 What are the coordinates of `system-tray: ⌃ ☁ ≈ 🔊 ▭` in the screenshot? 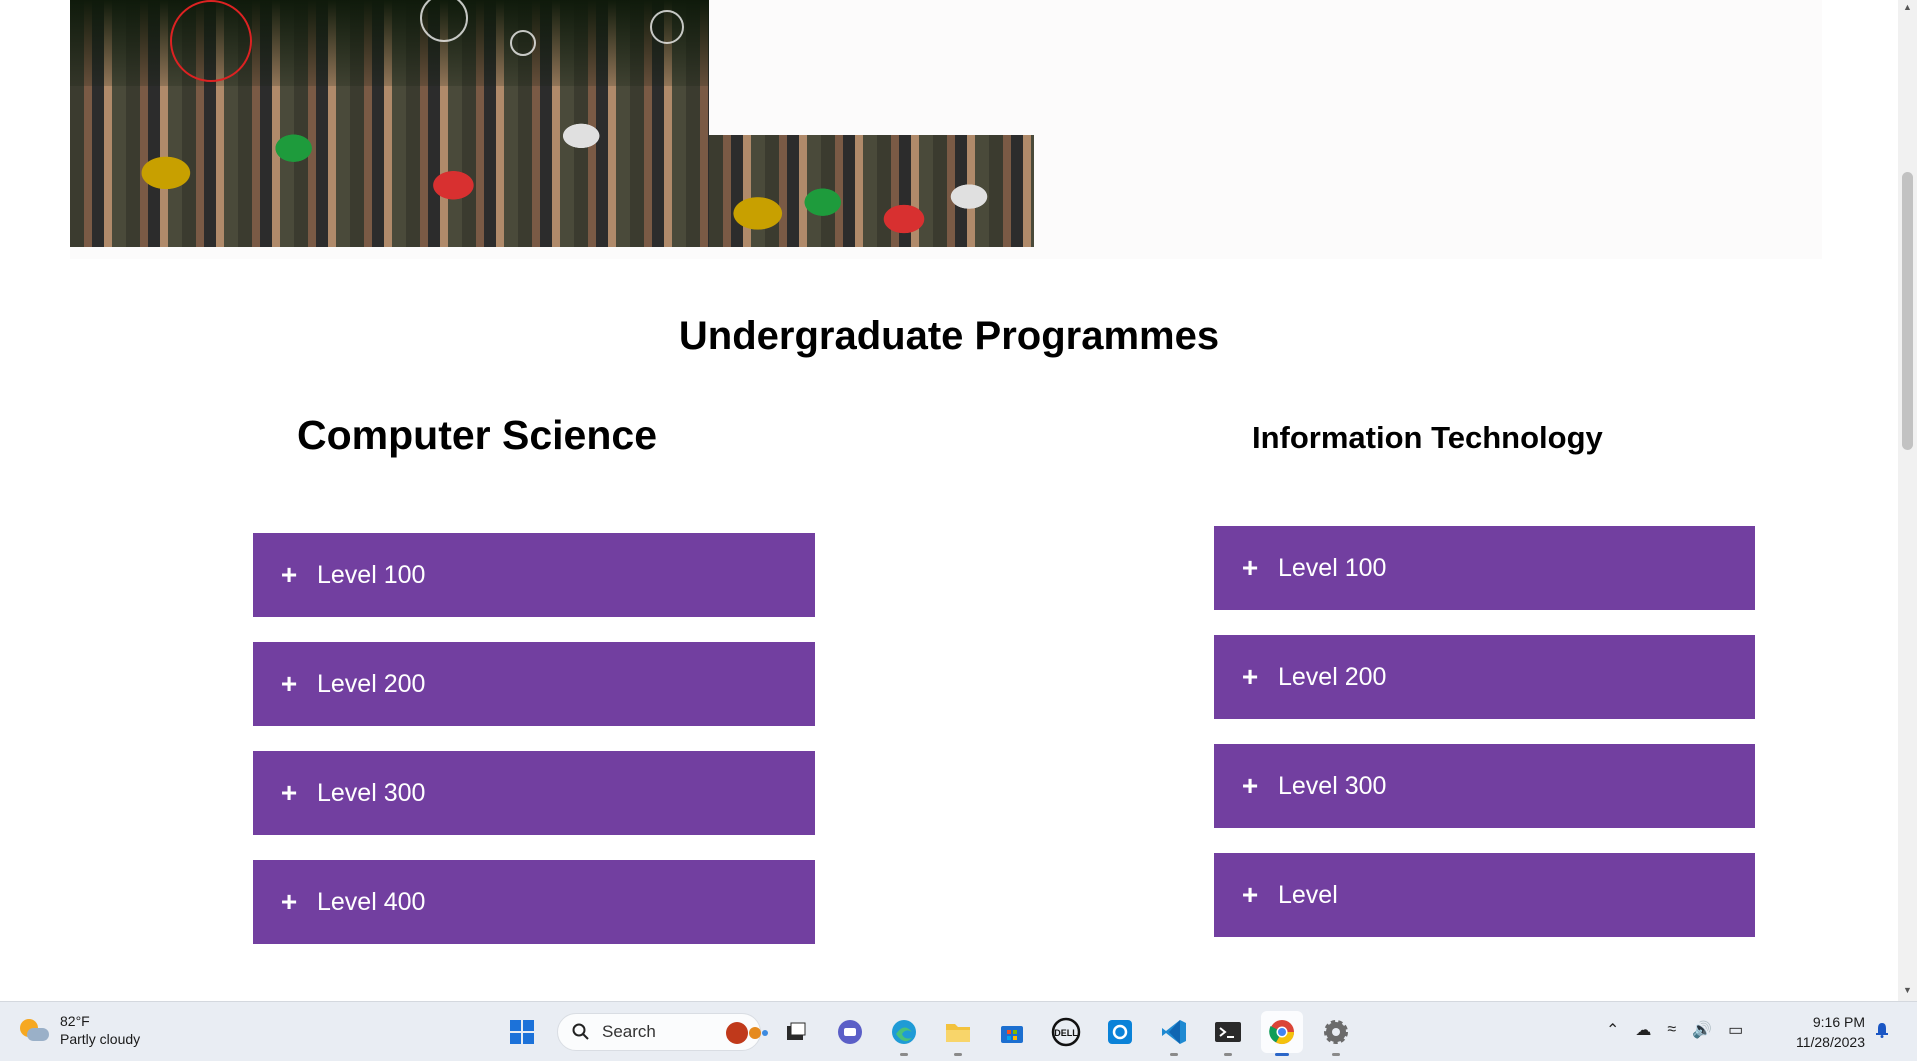 It's located at (1674, 1030).